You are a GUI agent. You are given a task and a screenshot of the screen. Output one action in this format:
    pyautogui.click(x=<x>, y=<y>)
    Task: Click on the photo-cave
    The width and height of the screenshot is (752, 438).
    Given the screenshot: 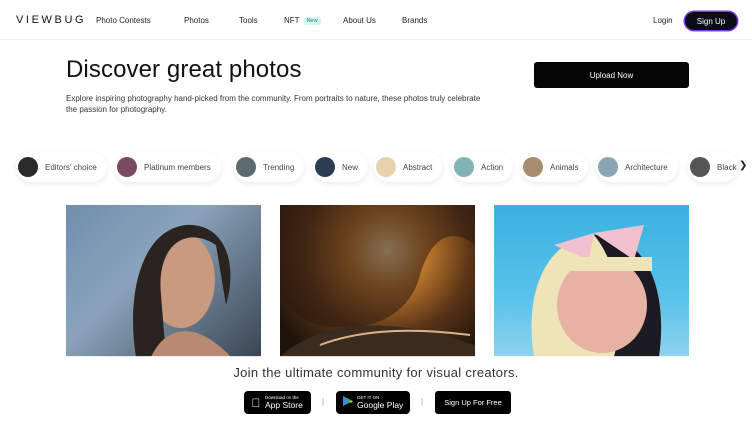 What is the action you would take?
    pyautogui.click(x=377, y=281)
    